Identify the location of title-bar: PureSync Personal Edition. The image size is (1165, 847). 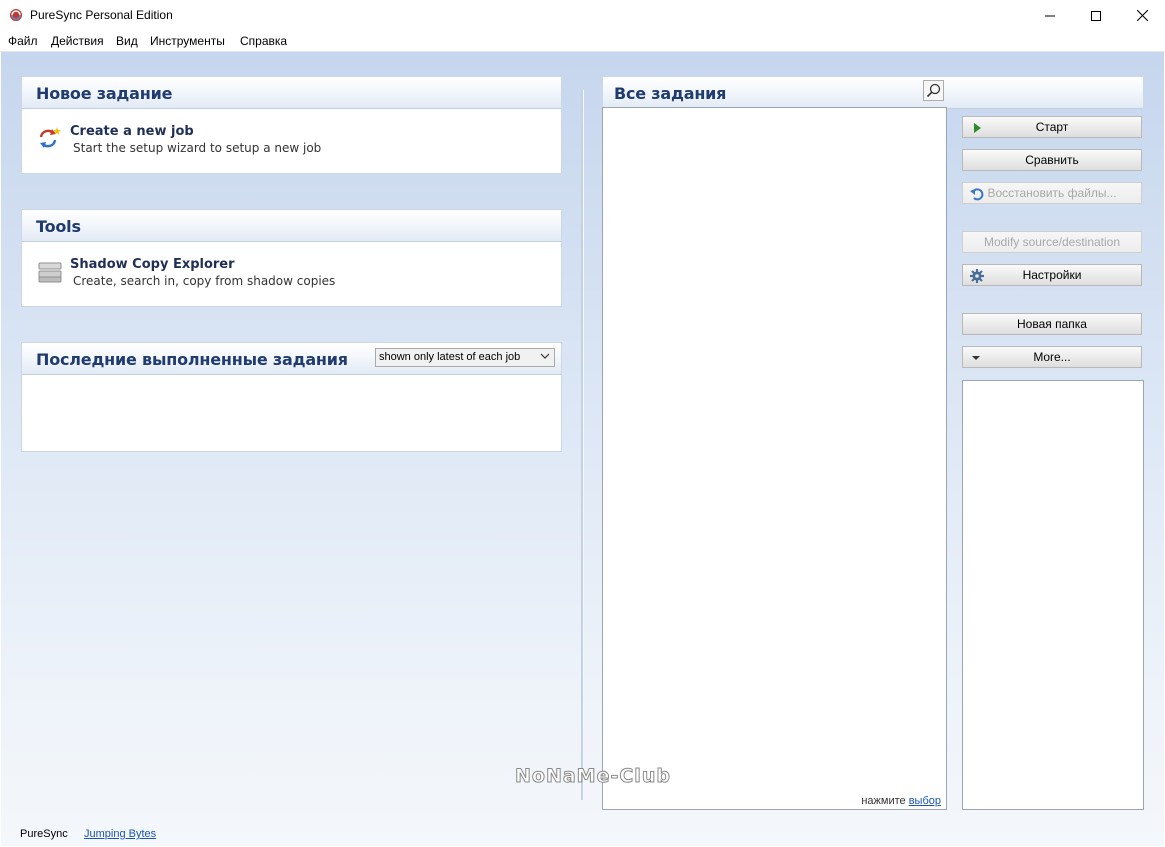
(582, 15).